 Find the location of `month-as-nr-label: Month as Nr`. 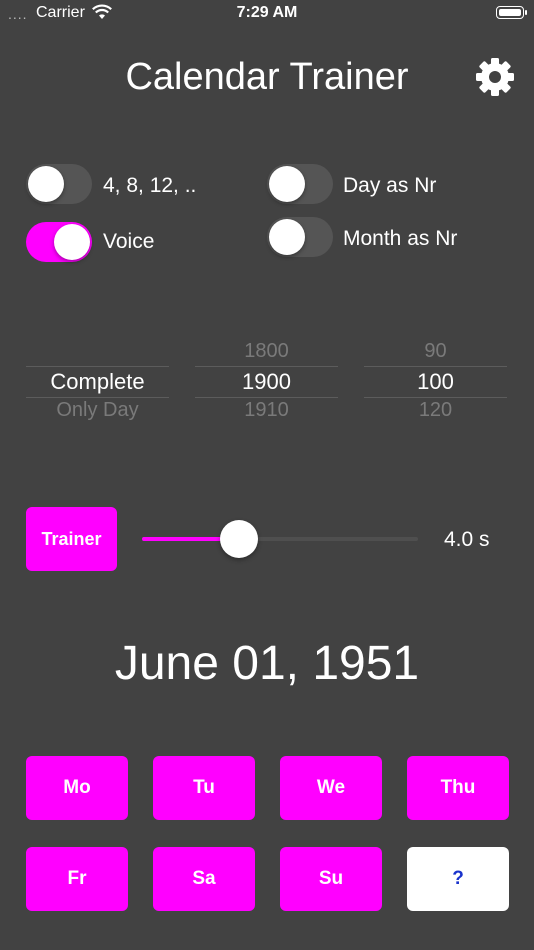

month-as-nr-label: Month as Nr is located at coordinates (400, 238).